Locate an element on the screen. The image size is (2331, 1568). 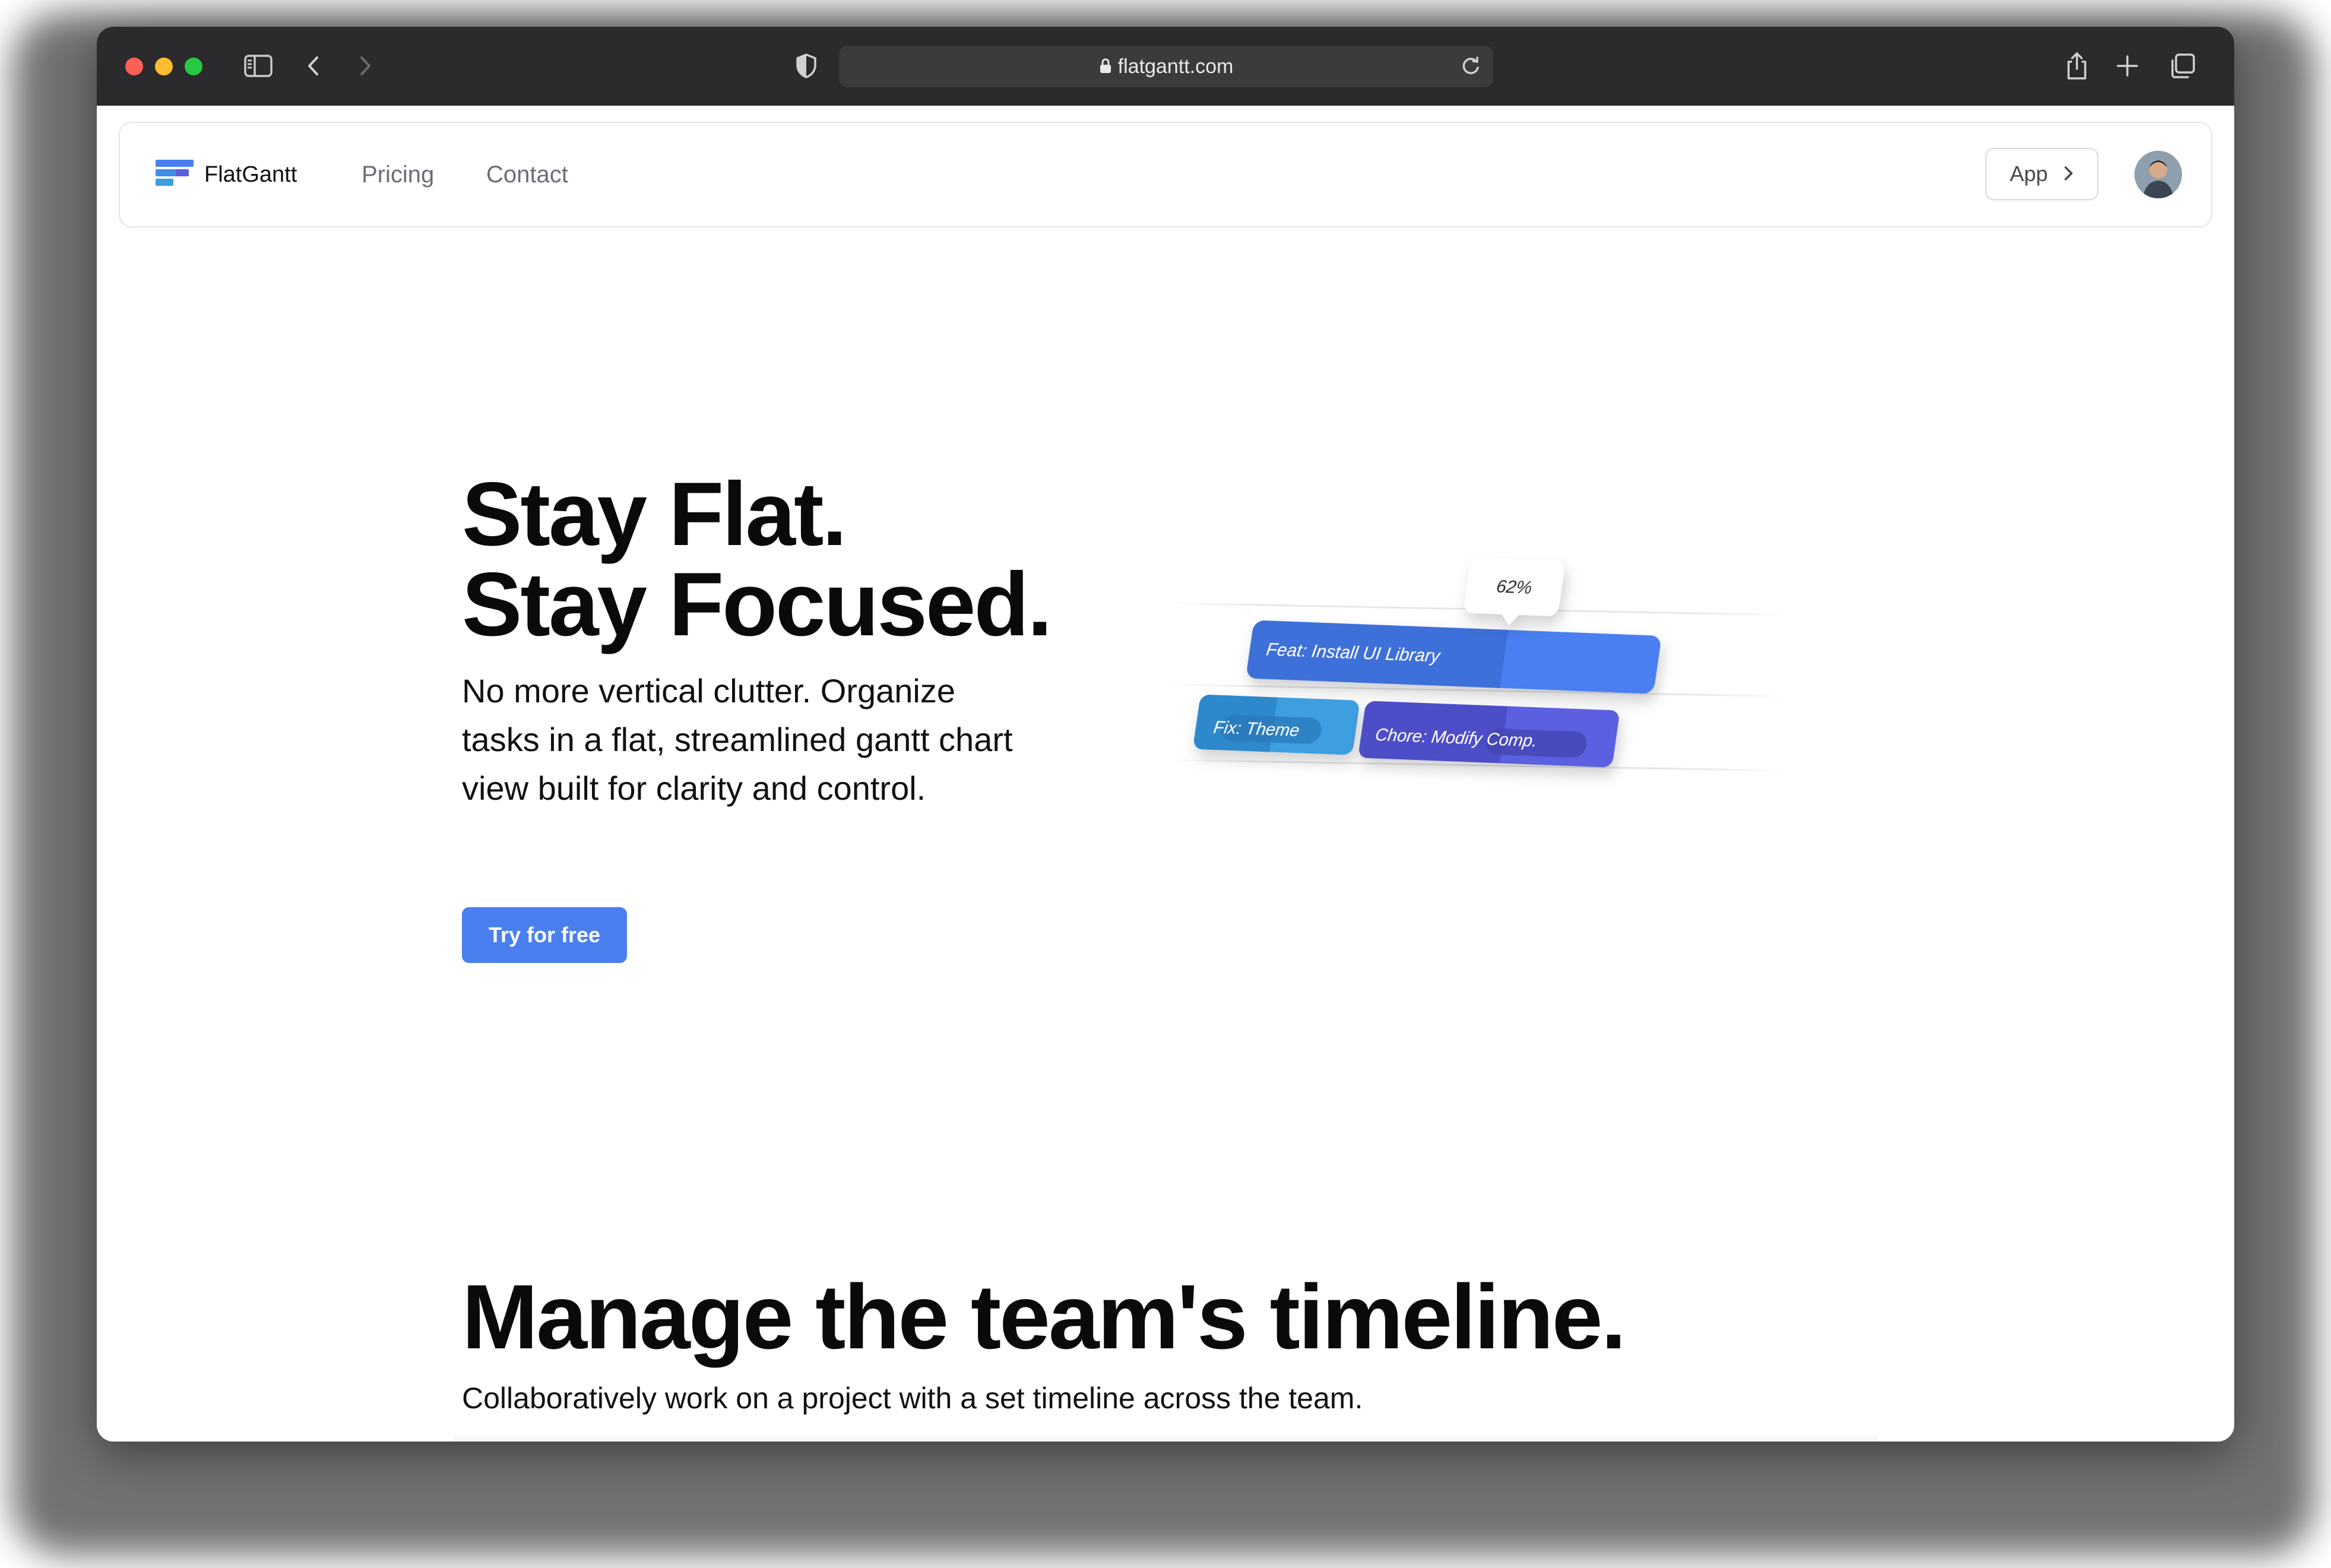
zoom-window-button is located at coordinates (193, 66).